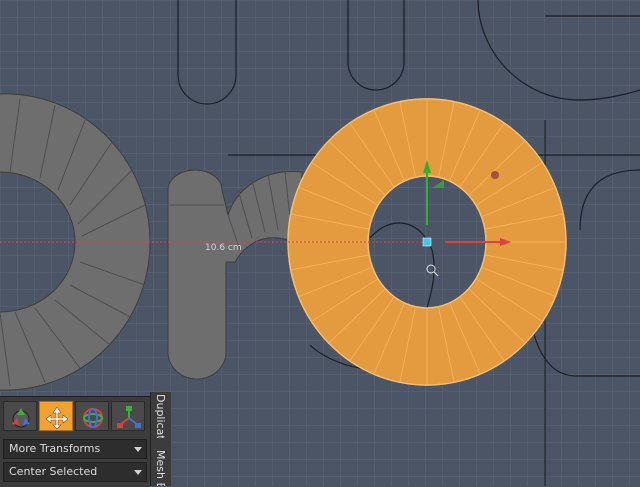 The image size is (640, 487). What do you see at coordinates (495, 175) in the screenshot?
I see `rotate-handle-dot` at bounding box center [495, 175].